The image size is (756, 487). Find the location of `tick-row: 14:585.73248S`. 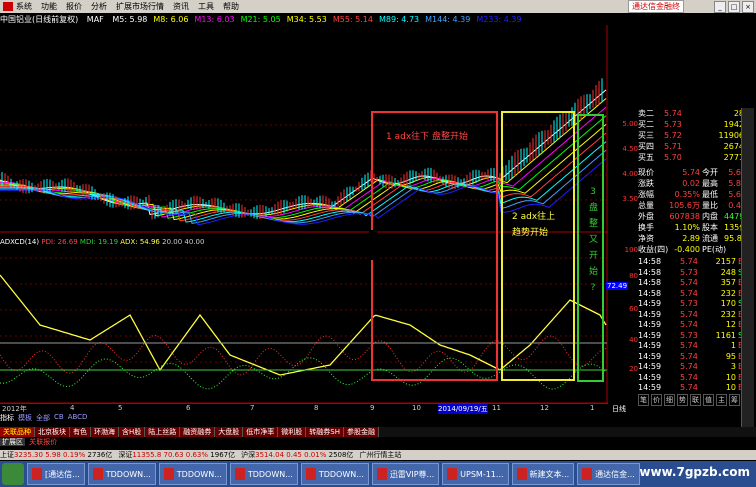

tick-row: 14:585.73248S is located at coordinates (690, 272).